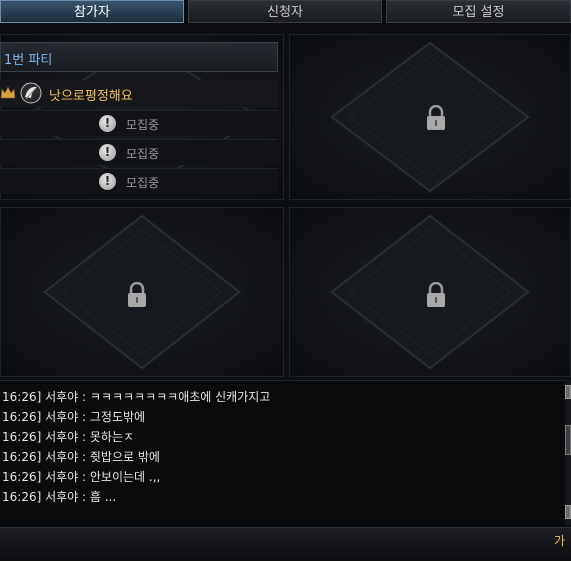  Describe the element at coordinates (81, 457) in the screenshot. I see `chat-message: 16:26] 서후야 : 쥣밥으로 밖에` at that location.